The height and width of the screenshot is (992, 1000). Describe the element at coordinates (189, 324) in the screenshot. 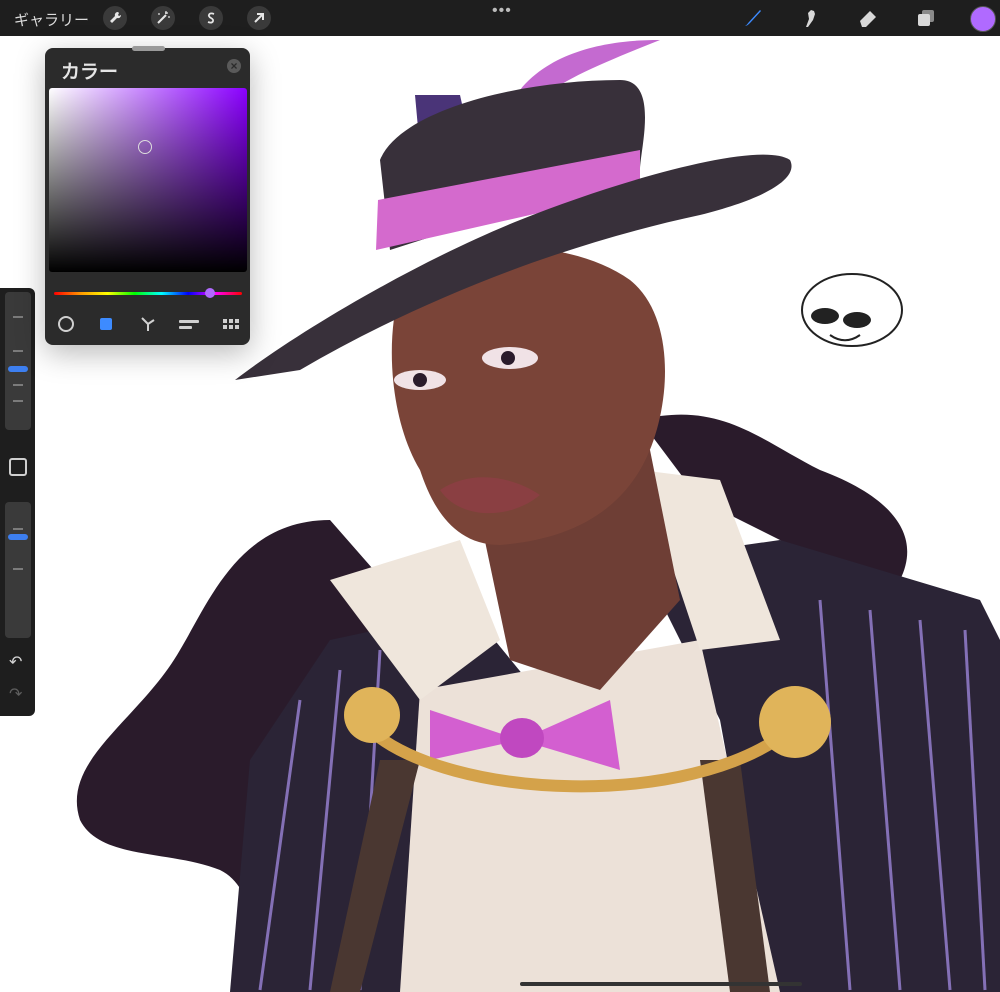

I see `value-icon` at that location.